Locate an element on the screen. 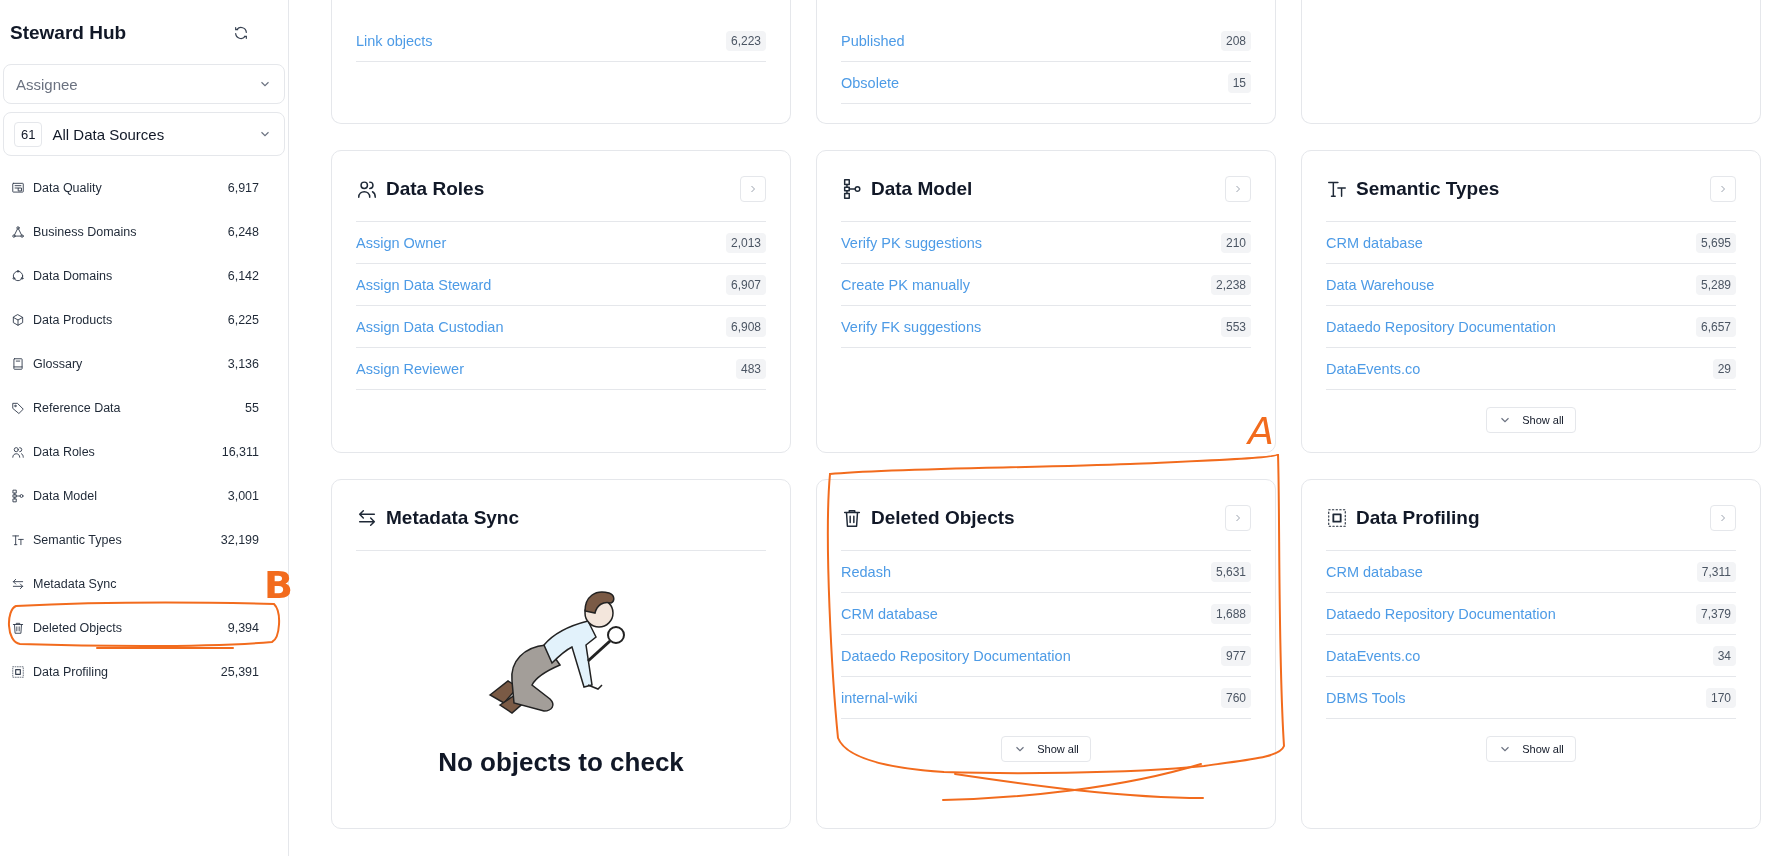 The width and height of the screenshot is (1785, 856). task-link: Data Warehouse is located at coordinates (1380, 284).